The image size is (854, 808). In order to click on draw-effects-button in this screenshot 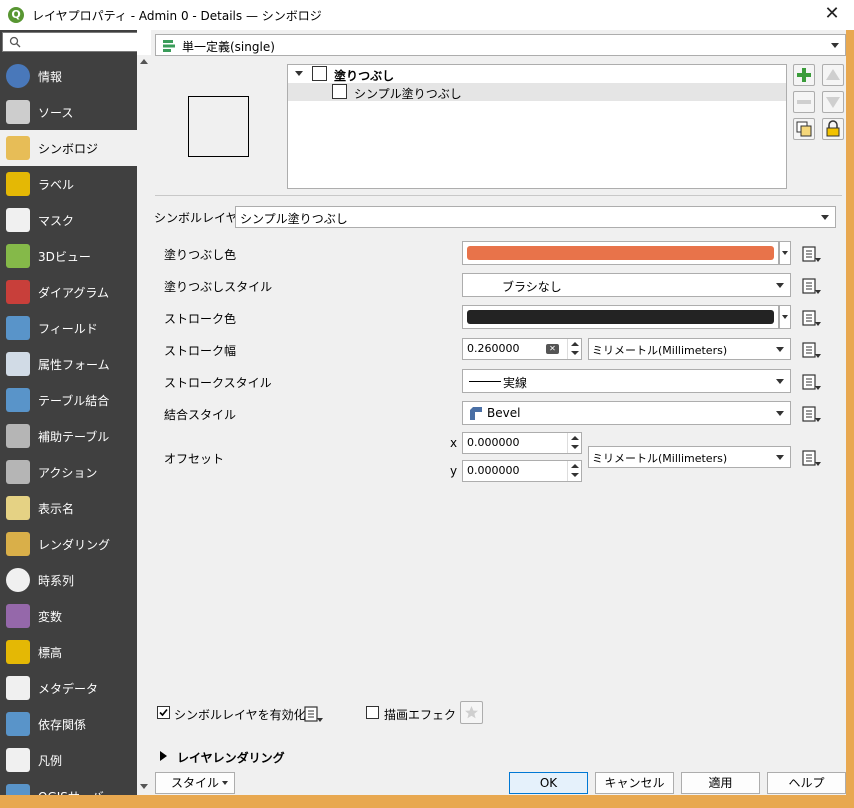, I will do `click(471, 712)`.